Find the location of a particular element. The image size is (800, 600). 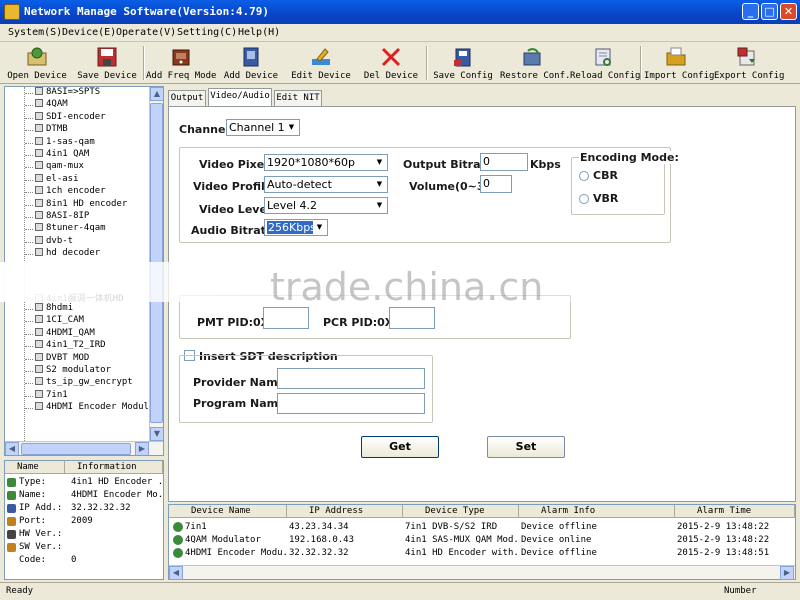

tree-item: 1CI_CAM is located at coordinates (54, 321).